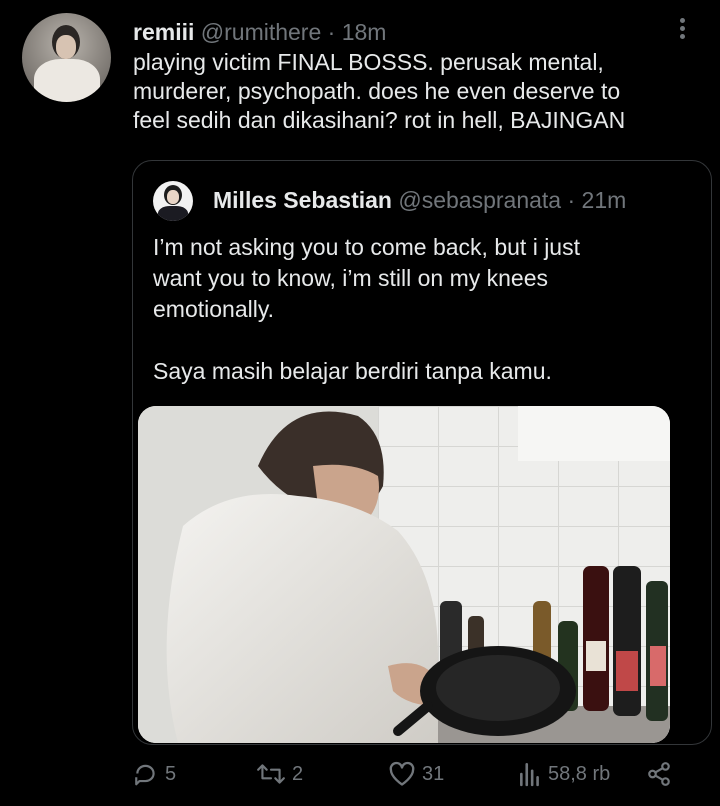 This screenshot has height=806, width=720. What do you see at coordinates (173, 197) in the screenshot?
I see `quoted-avatar-face` at bounding box center [173, 197].